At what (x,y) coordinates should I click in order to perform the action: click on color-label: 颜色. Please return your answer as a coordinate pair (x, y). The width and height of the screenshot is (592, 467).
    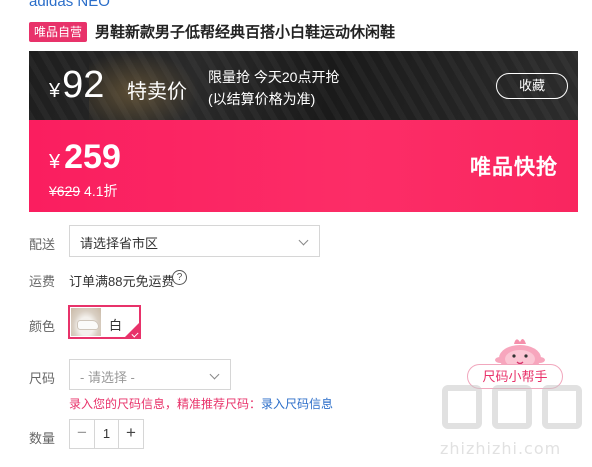
    Looking at the image, I should click on (42, 326).